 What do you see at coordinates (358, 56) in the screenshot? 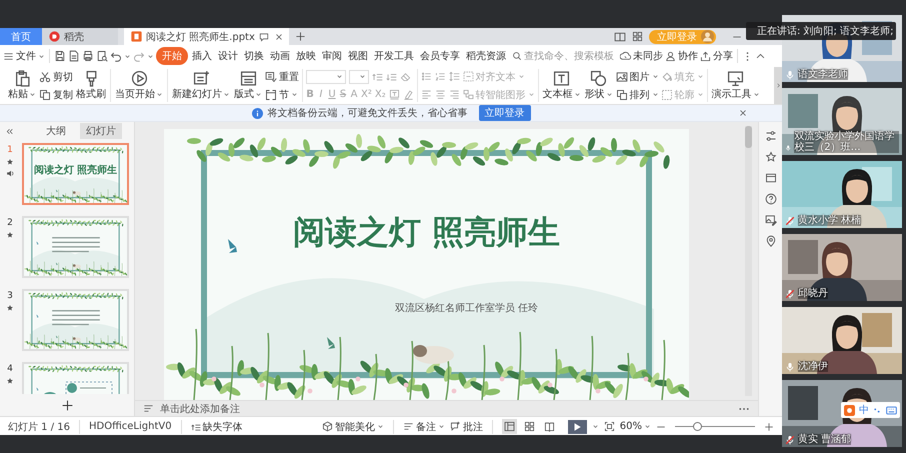
I see `ribbon-tab: 视图` at bounding box center [358, 56].